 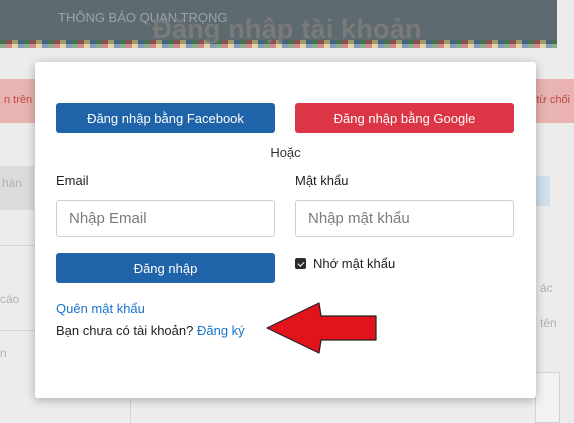 I want to click on signup-link: Đăng ký, so click(x=221, y=330).